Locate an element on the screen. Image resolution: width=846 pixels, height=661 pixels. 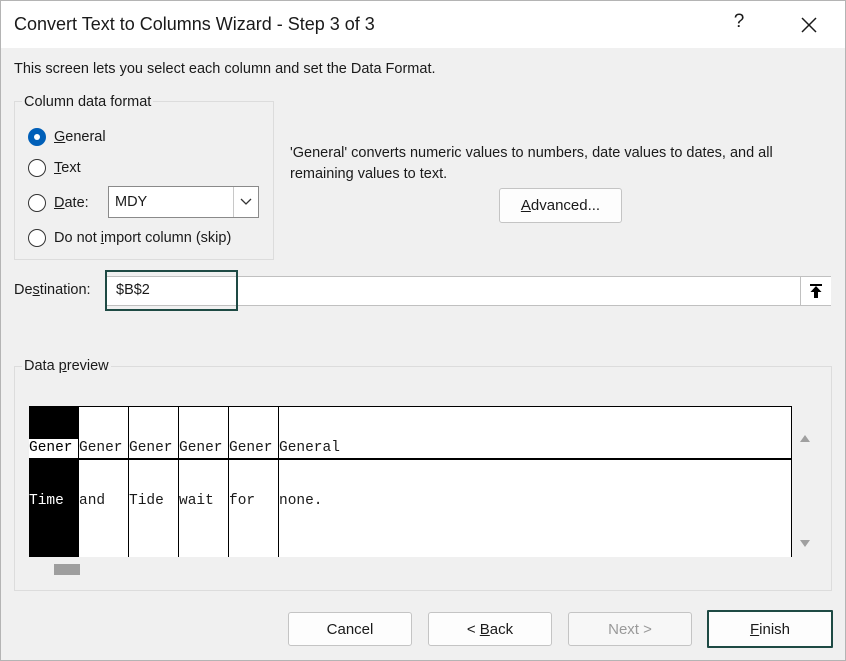
preview-cell: Tide is located at coordinates (146, 501).